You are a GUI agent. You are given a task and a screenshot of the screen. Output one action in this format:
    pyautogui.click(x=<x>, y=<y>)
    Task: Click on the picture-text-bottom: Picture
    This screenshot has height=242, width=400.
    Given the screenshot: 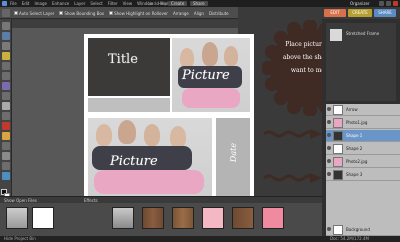 What is the action you would take?
    pyautogui.click(x=134, y=161)
    